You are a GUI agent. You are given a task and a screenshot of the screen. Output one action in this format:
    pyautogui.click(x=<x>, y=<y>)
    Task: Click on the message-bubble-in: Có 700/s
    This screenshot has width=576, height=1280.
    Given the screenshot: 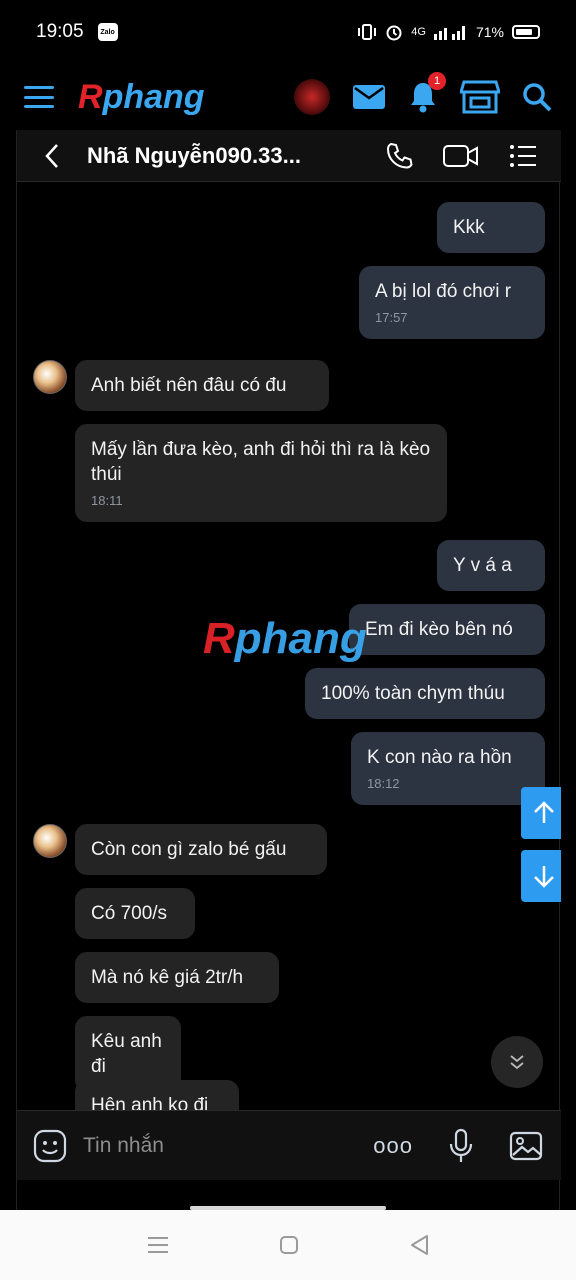 What is the action you would take?
    pyautogui.click(x=135, y=913)
    